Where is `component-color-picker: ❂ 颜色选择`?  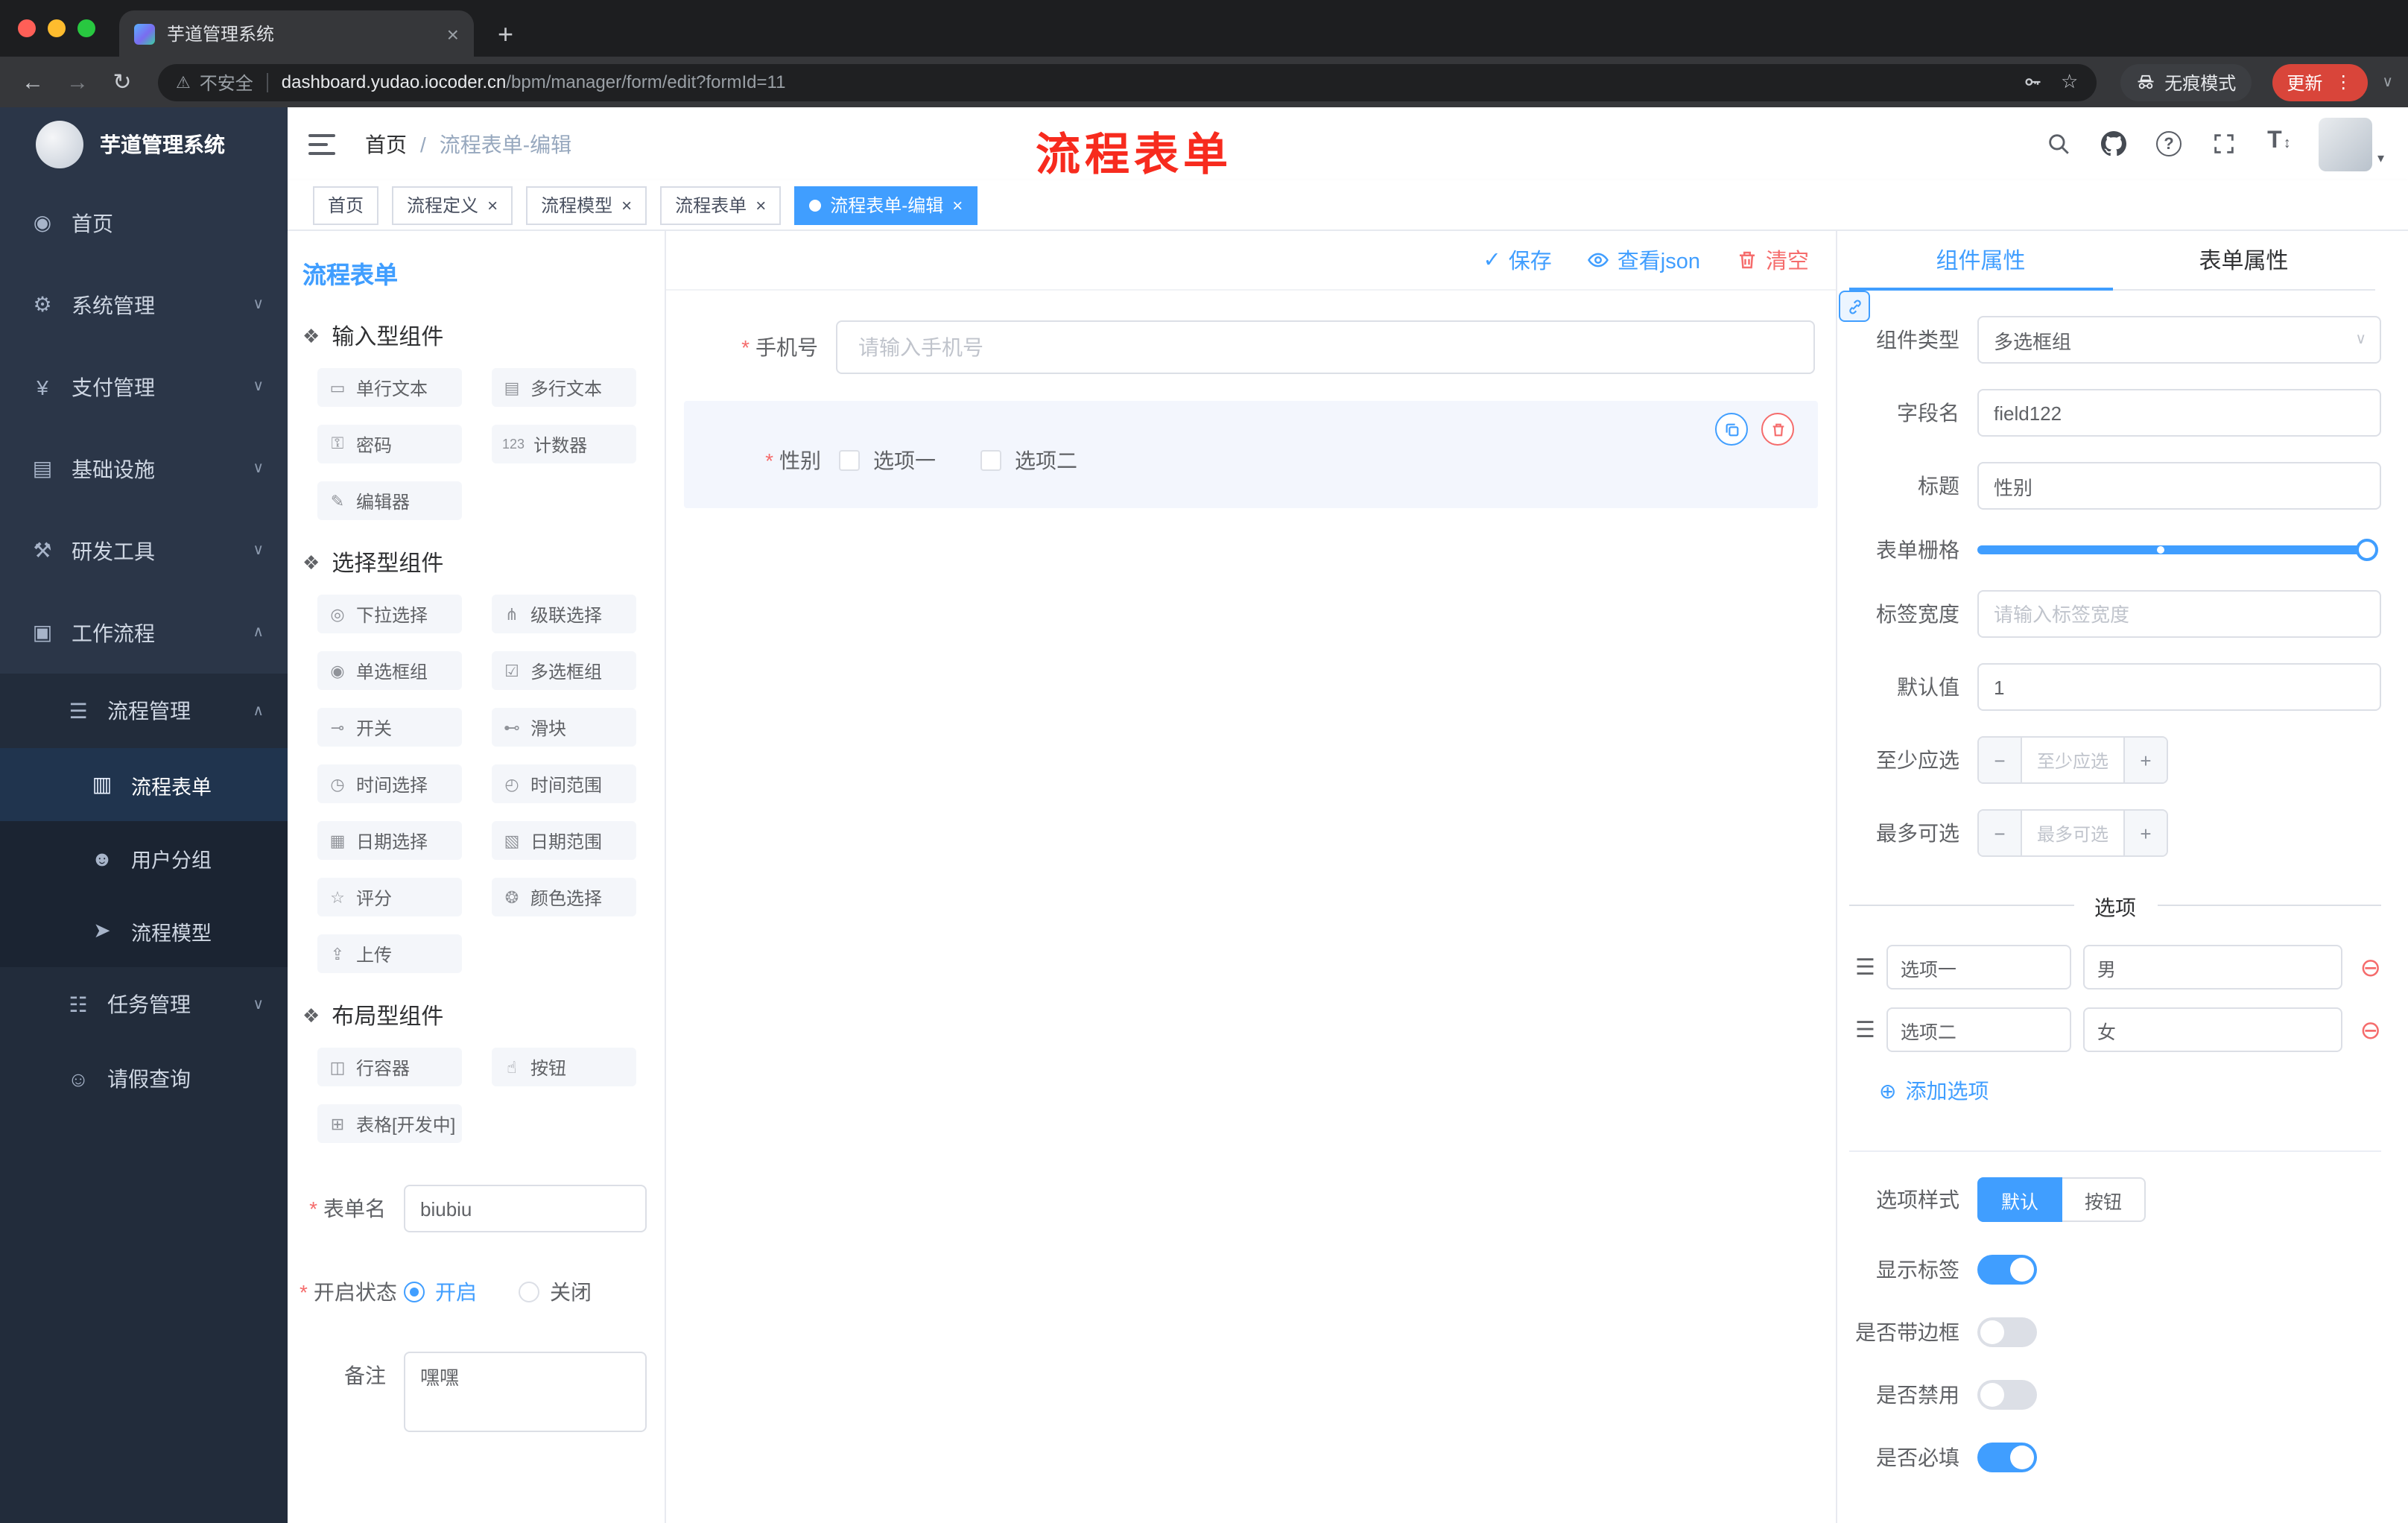 component-color-picker: ❂ 颜色选择 is located at coordinates (564, 897).